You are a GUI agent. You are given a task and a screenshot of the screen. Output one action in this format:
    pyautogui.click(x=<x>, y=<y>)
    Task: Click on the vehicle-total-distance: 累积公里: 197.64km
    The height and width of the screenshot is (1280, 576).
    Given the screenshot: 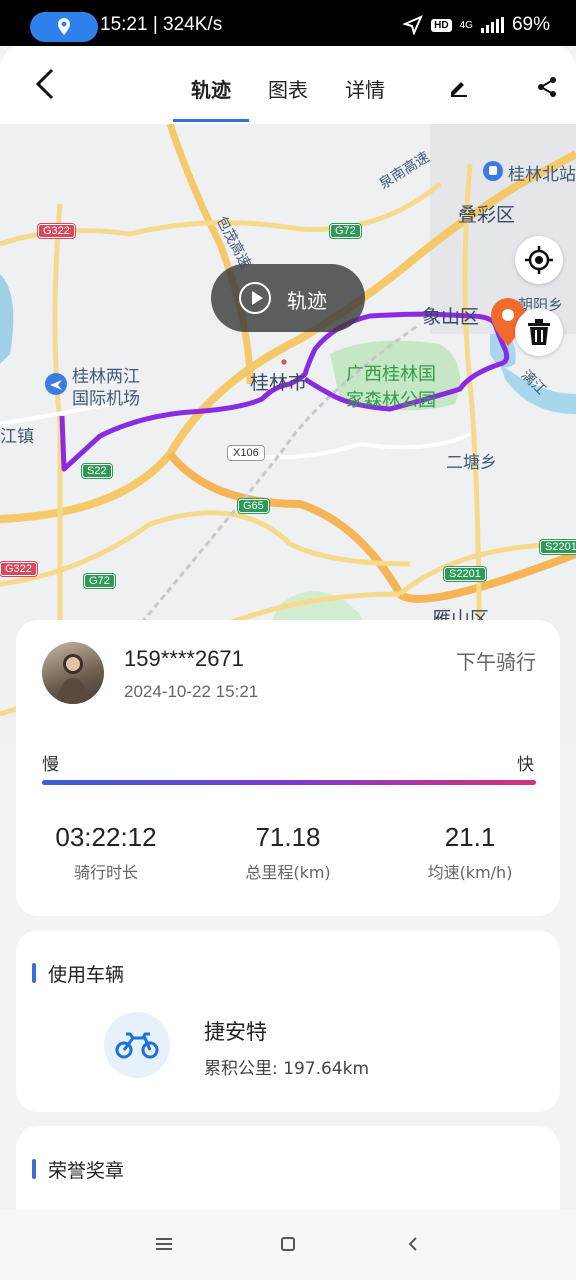 What is the action you would take?
    pyautogui.click(x=287, y=1069)
    